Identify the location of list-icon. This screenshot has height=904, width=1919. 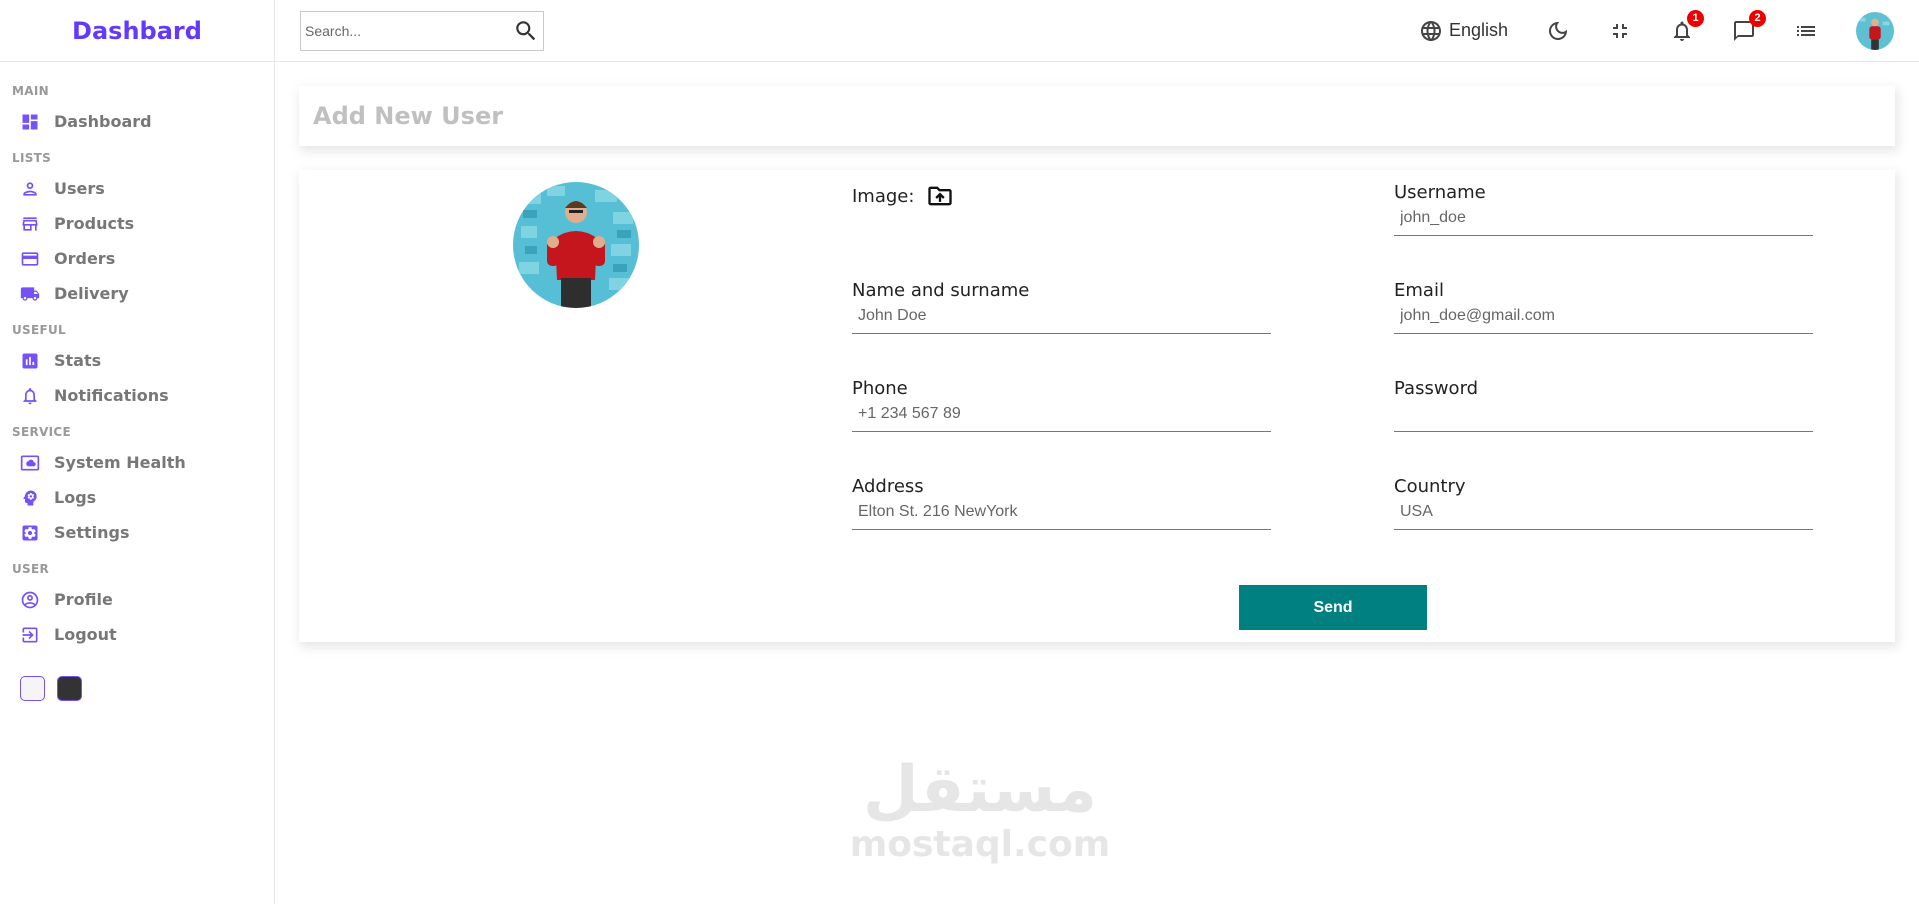
(1806, 30).